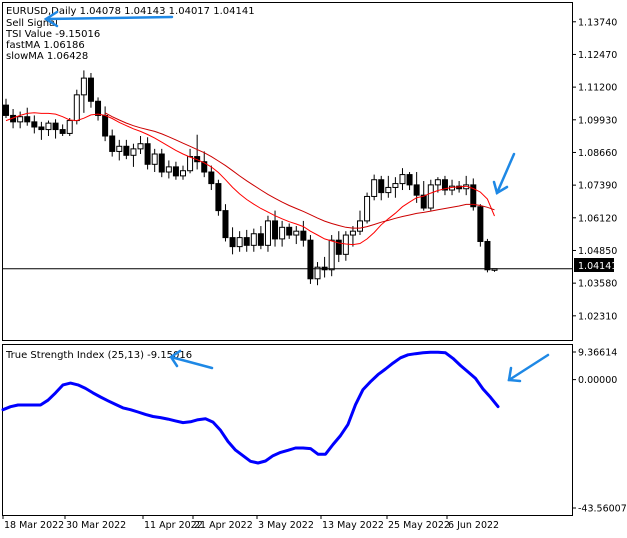 The width and height of the screenshot is (627, 538). What do you see at coordinates (473, 525) in the screenshot?
I see `x-tick-label: 6 Jun 2022` at bounding box center [473, 525].